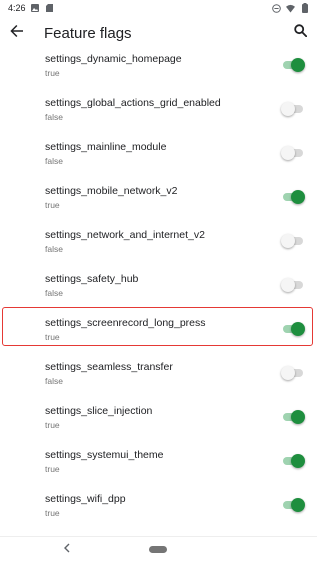  Describe the element at coordinates (158, 8) in the screenshot. I see `status-bar: 4:26` at that location.